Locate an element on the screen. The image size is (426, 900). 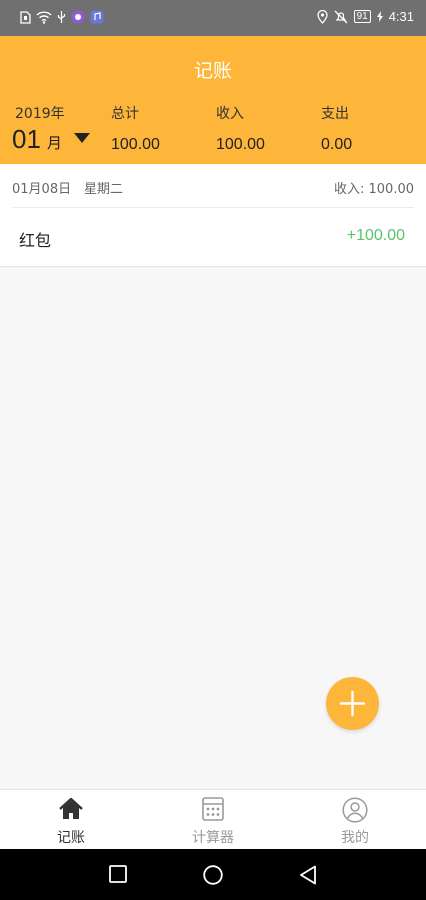
tab-bookkeeping: 记账 is located at coordinates (71, 820).